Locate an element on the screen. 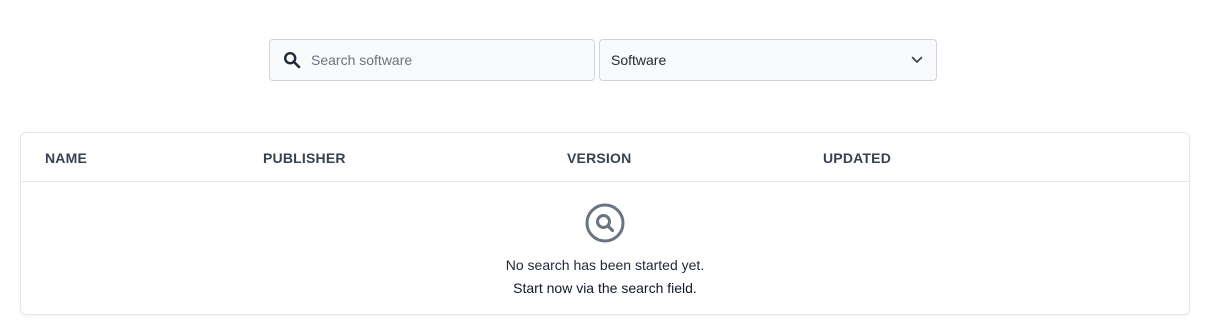 Image resolution: width=1207 pixels, height=333 pixels. search-circle-icon is located at coordinates (605, 223).